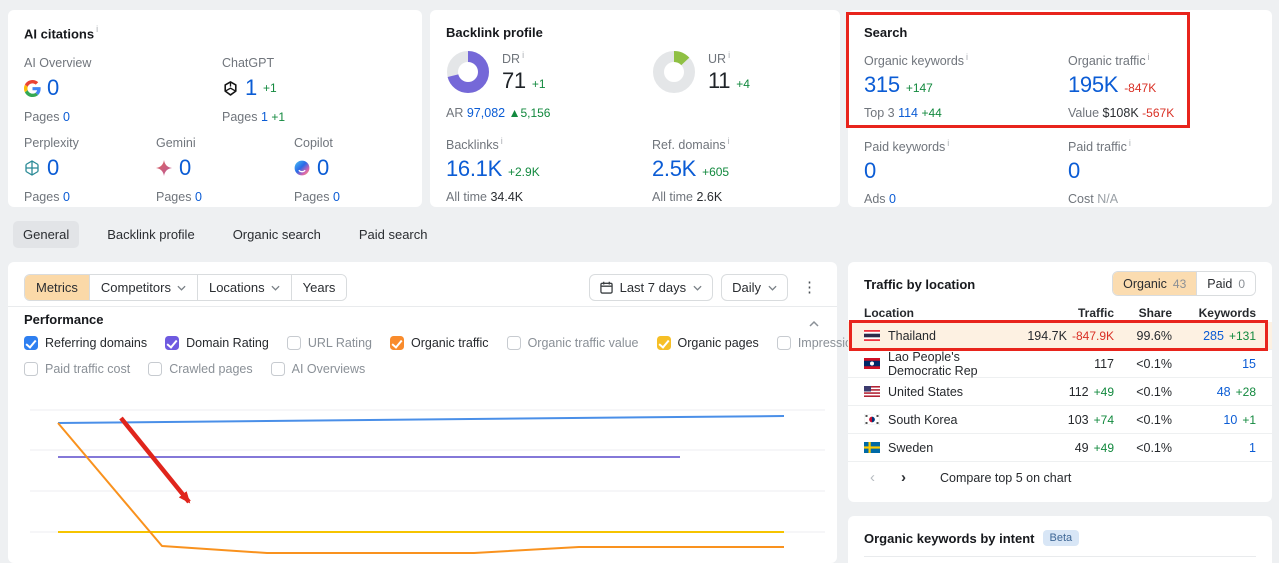  What do you see at coordinates (916, 86) in the screenshot?
I see `organic-keywords-stat: Organic keywords i 315 +147 Top 3 114 +44` at bounding box center [916, 86].